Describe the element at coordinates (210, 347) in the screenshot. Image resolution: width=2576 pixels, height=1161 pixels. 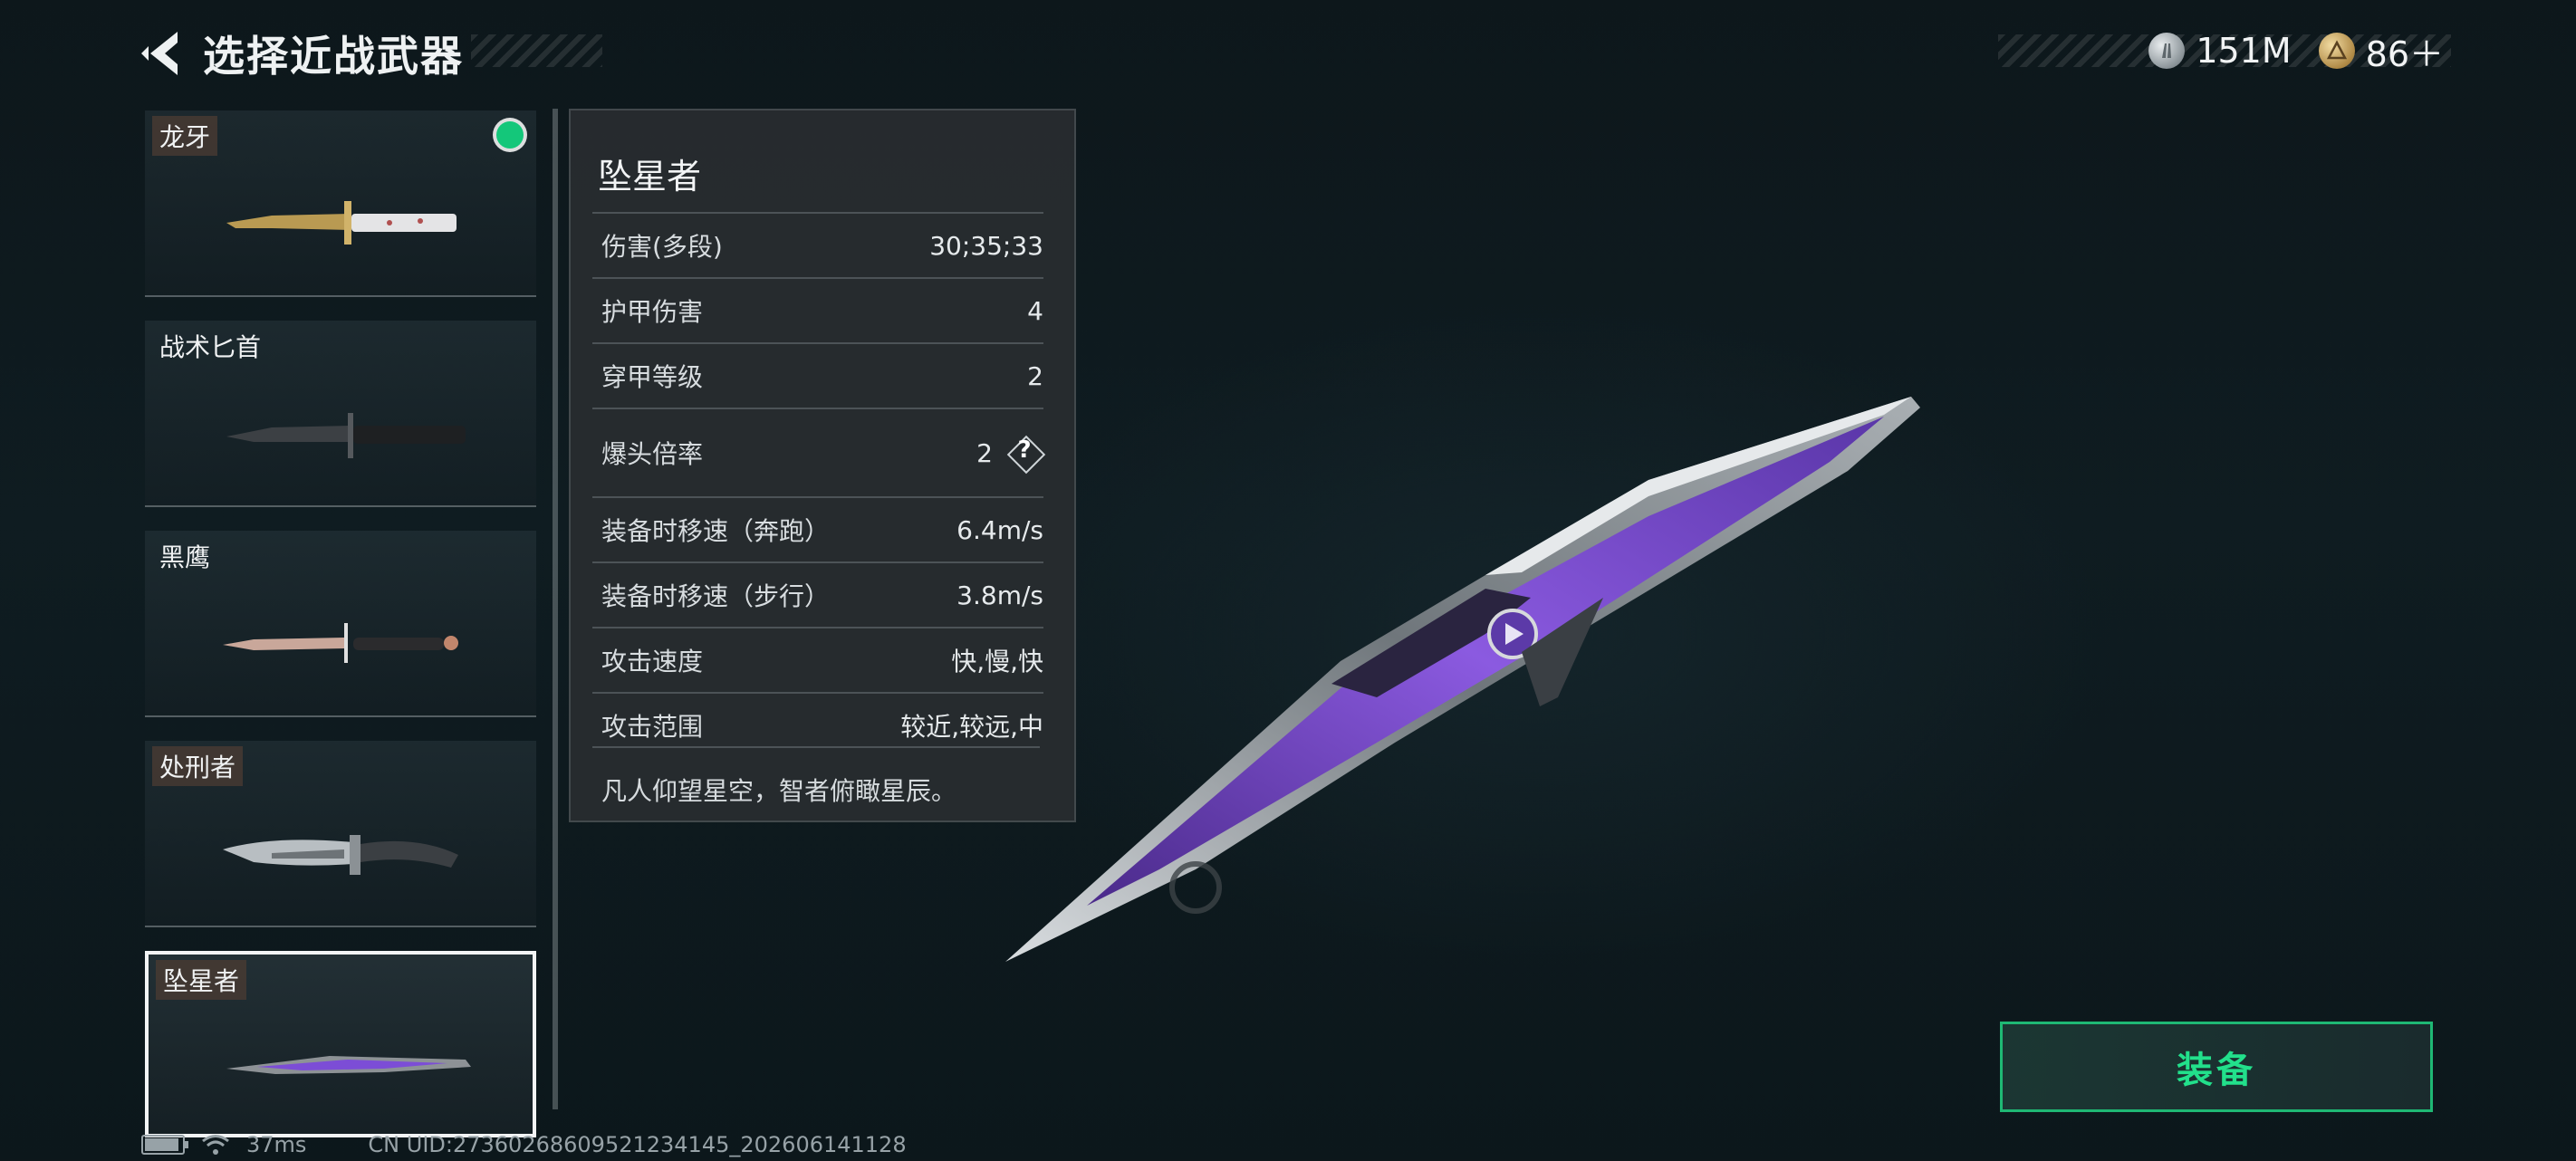
I see `weapon-name: 战术匕首` at that location.